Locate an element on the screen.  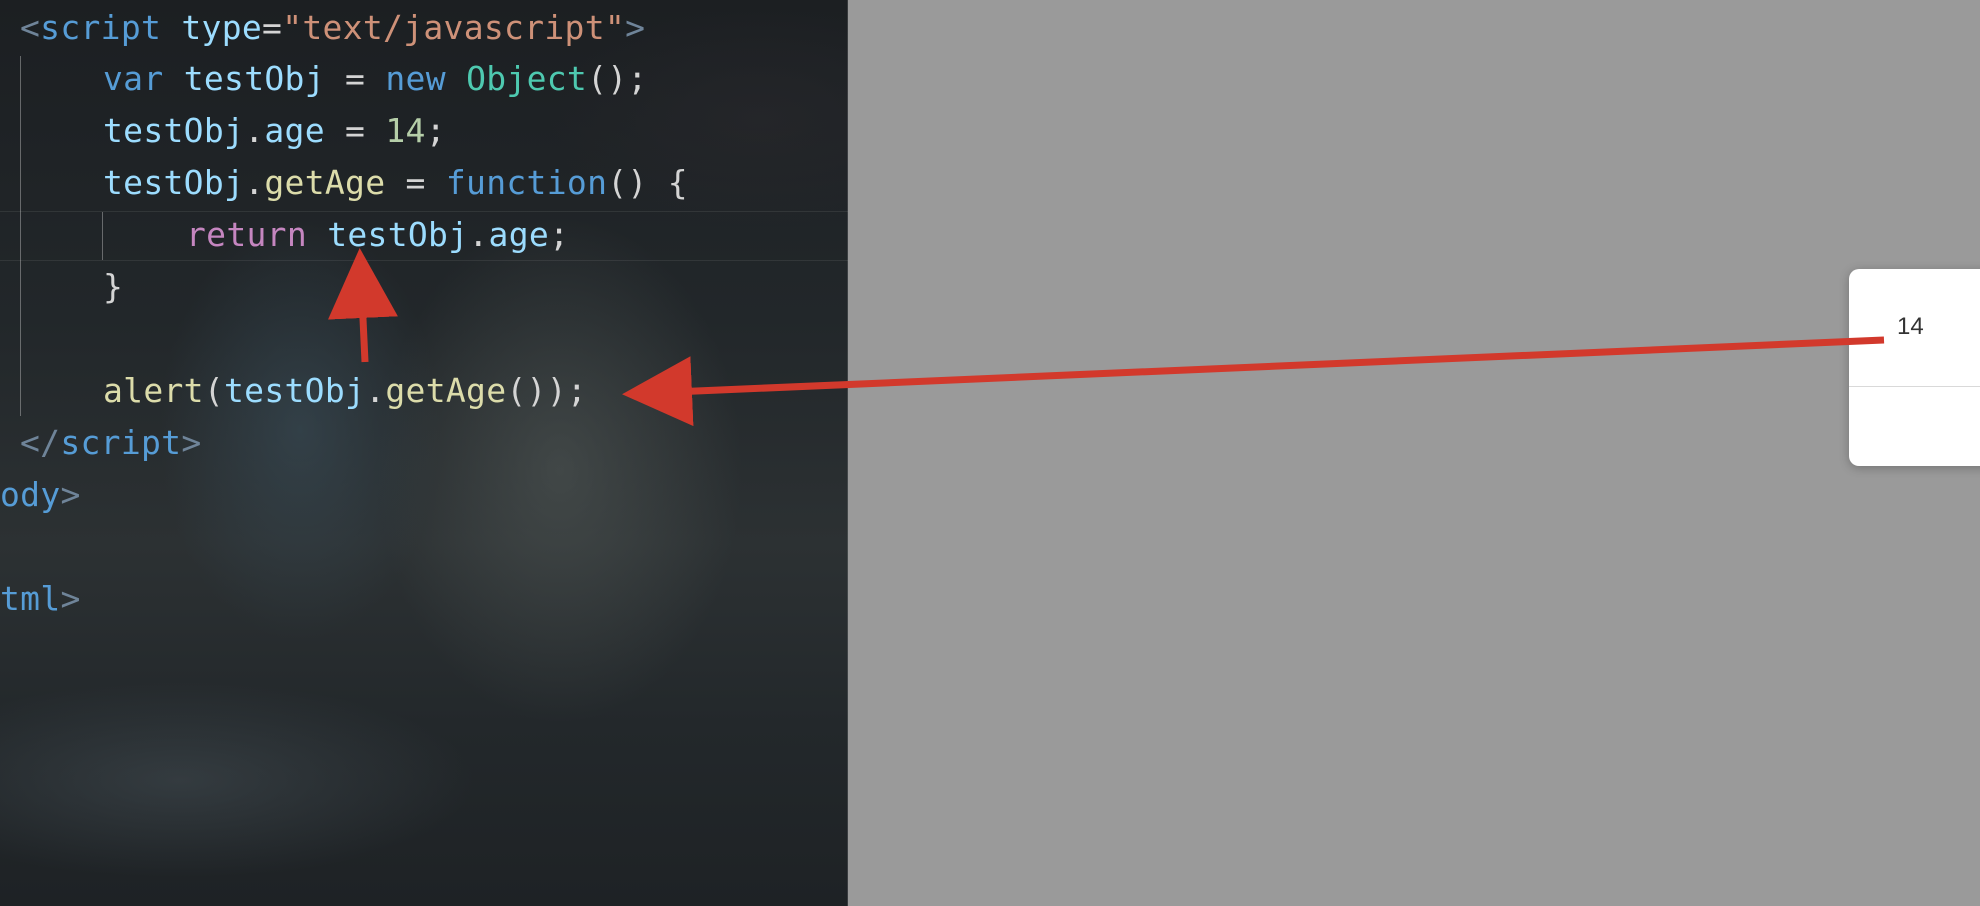
arrow-dialog-to-alert is located at coordinates (1253, 381).